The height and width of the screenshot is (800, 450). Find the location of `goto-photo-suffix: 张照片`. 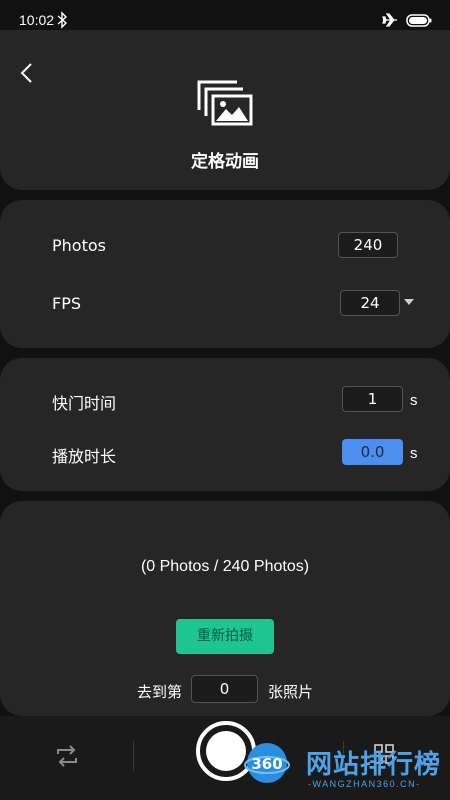

goto-photo-suffix: 张照片 is located at coordinates (291, 692).